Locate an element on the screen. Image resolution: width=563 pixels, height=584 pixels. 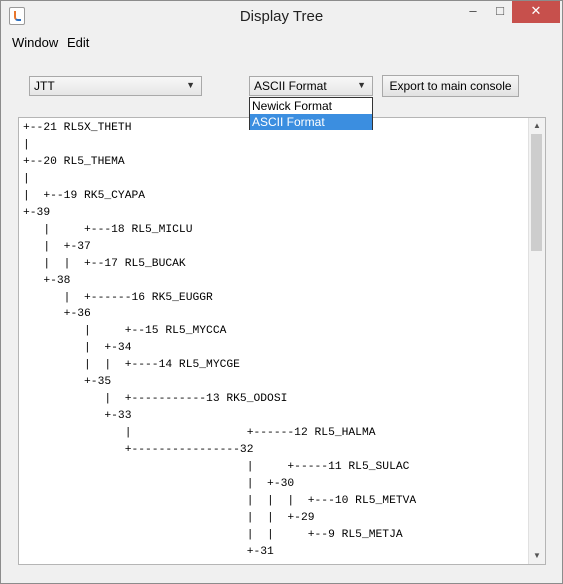
menu-edit: Edit is located at coordinates (78, 42).